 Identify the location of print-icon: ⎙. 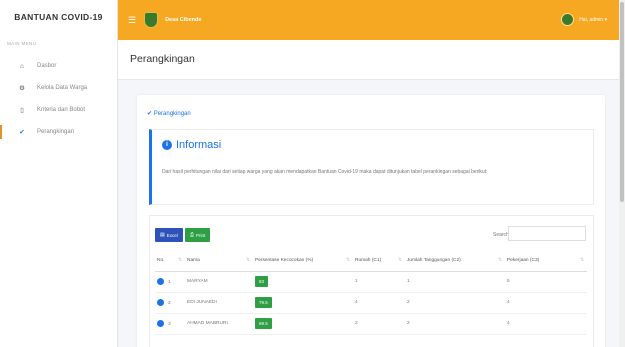
(192, 235).